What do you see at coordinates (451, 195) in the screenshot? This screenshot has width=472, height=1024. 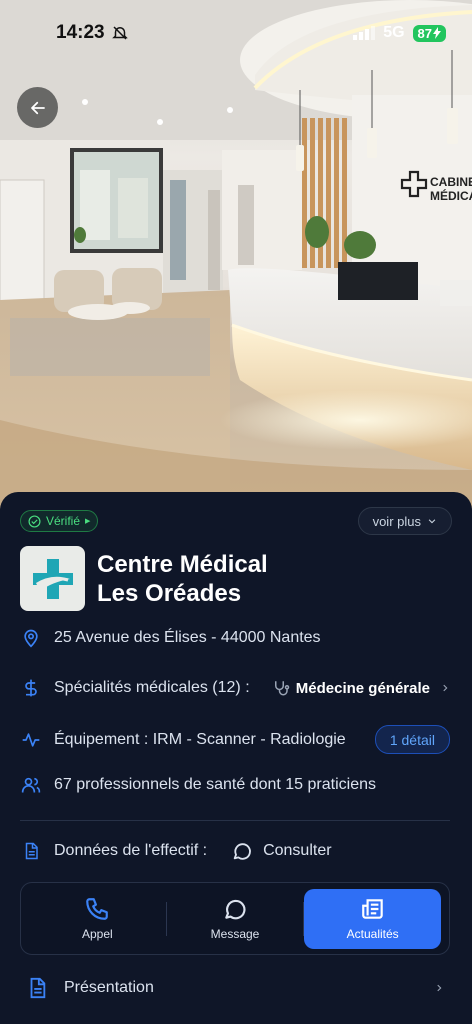 I see `sign-line2: MÉDICAL` at bounding box center [451, 195].